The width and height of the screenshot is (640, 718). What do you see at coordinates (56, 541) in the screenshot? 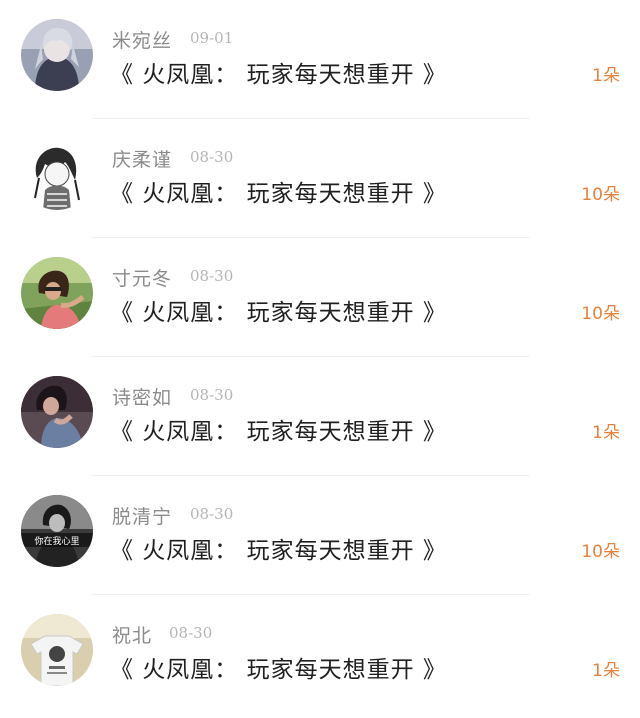
I see `avatar-caption: 你在我心里` at bounding box center [56, 541].